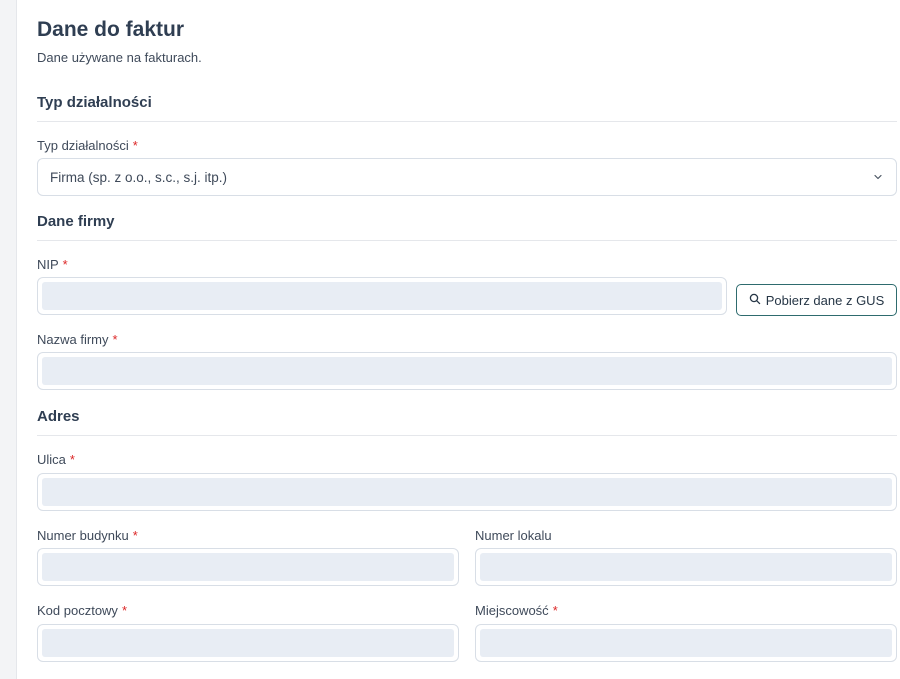  I want to click on business-type-label: Typ działalności *, so click(87, 145).